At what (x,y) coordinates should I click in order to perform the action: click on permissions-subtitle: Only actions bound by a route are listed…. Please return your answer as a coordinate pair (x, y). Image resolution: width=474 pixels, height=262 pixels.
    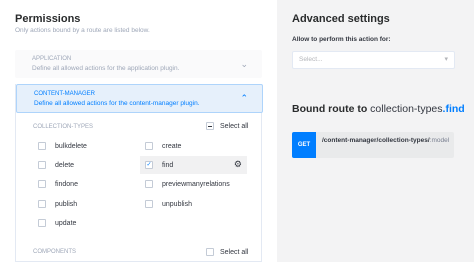
    Looking at the image, I should click on (82, 30).